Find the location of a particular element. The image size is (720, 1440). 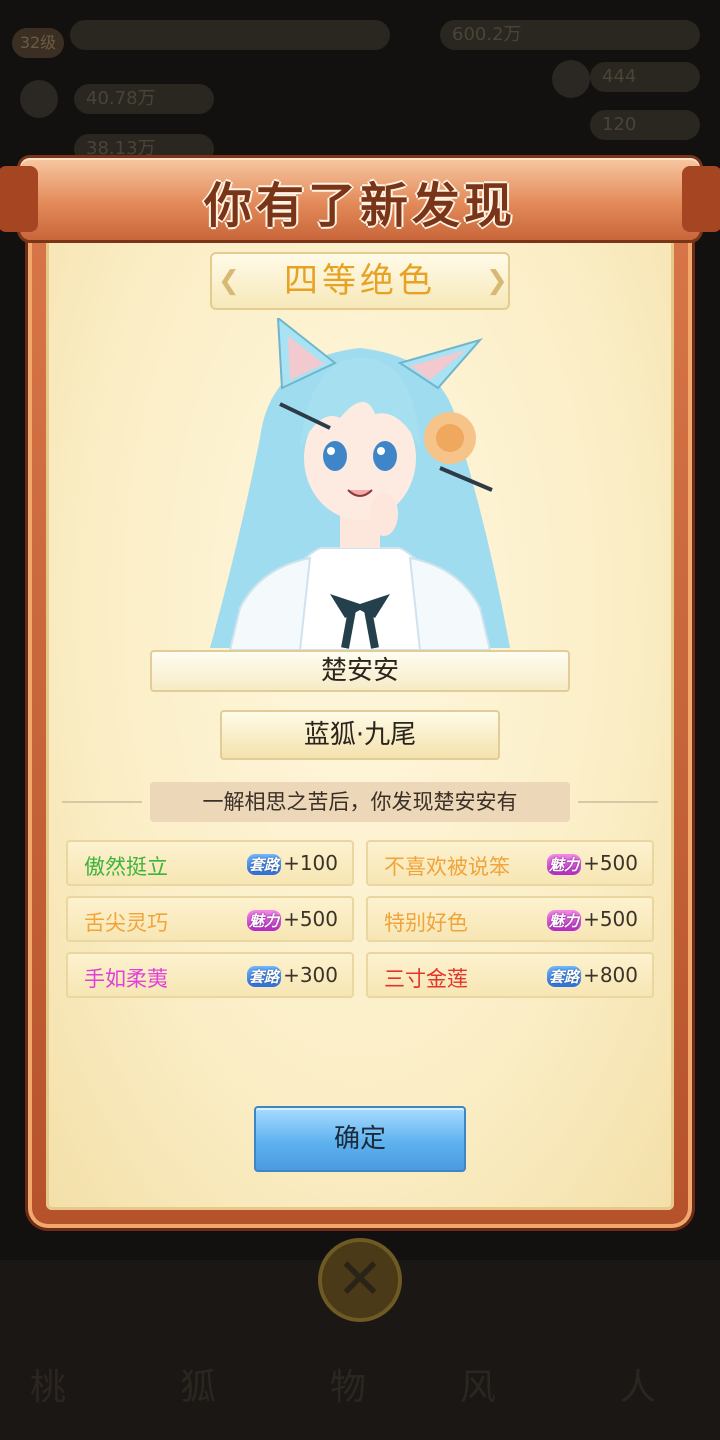

trait-name: 特别好色 is located at coordinates (426, 923).